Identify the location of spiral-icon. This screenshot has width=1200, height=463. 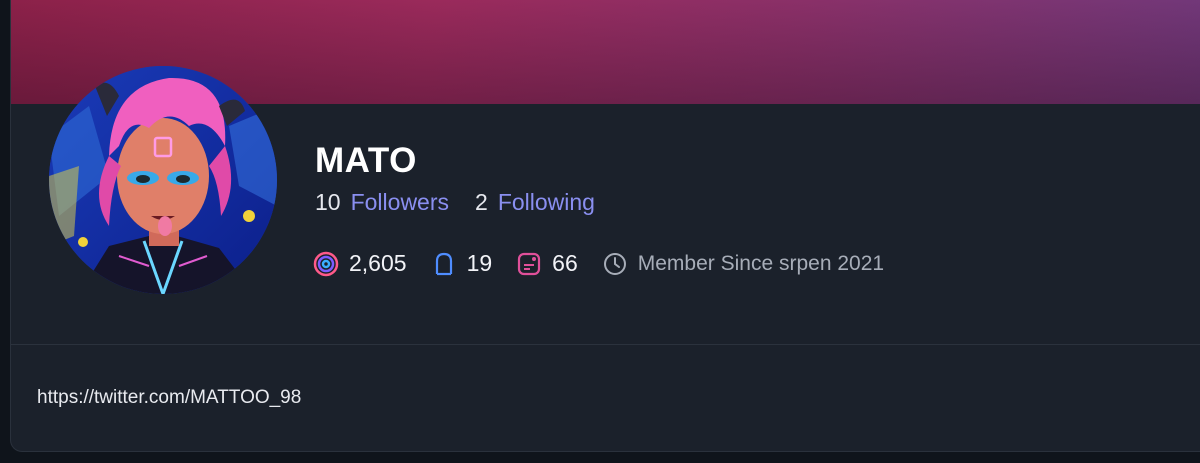
(326, 264).